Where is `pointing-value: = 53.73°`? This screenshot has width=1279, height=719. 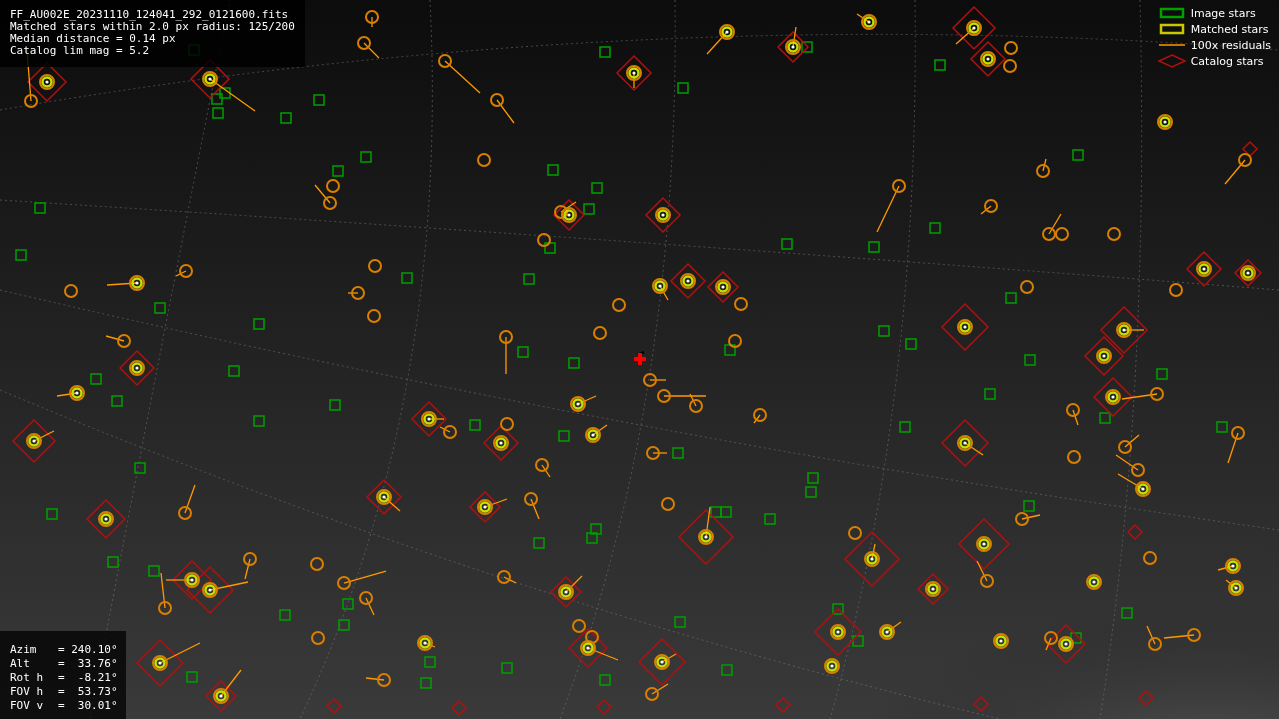 pointing-value: = 53.73° is located at coordinates (88, 692).